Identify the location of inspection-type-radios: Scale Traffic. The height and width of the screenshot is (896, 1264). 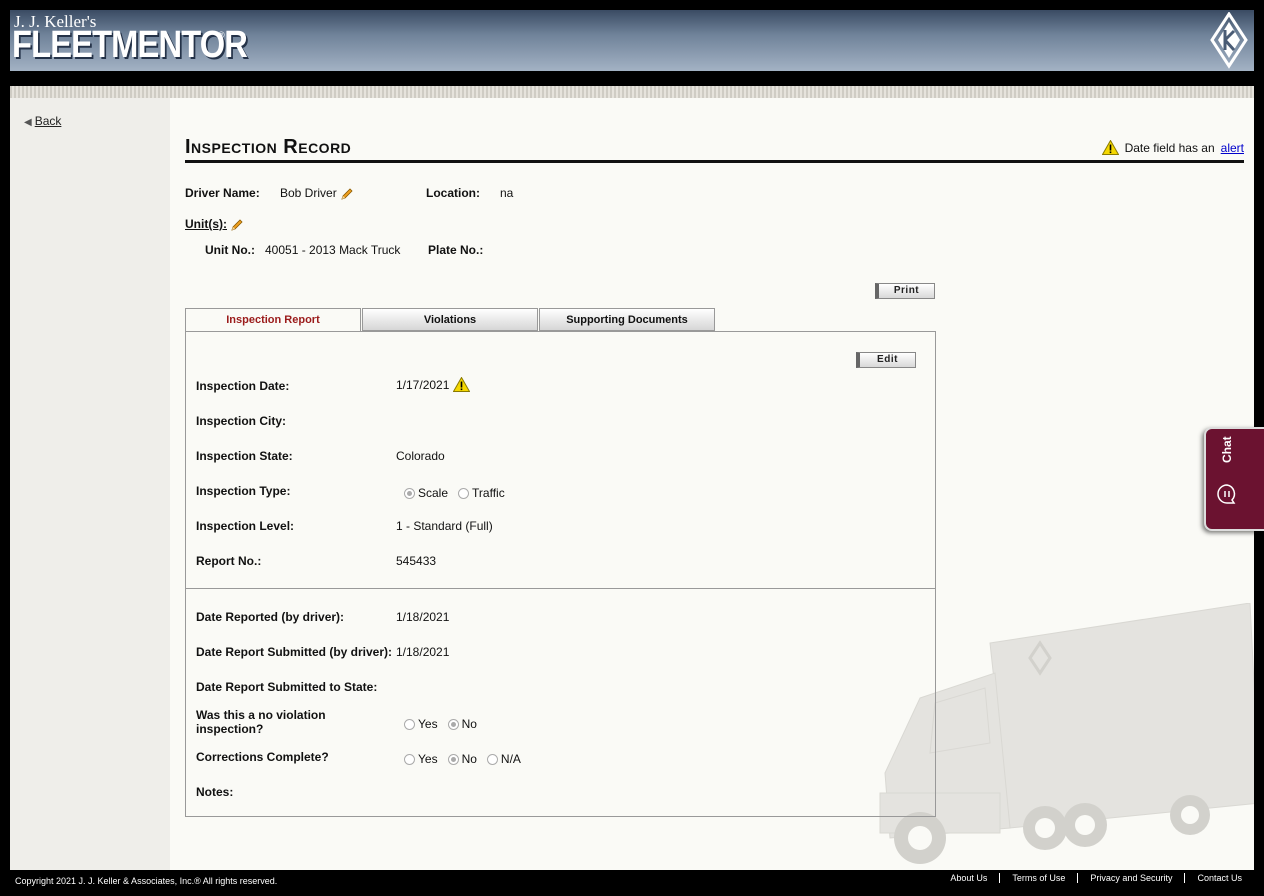
(457, 493).